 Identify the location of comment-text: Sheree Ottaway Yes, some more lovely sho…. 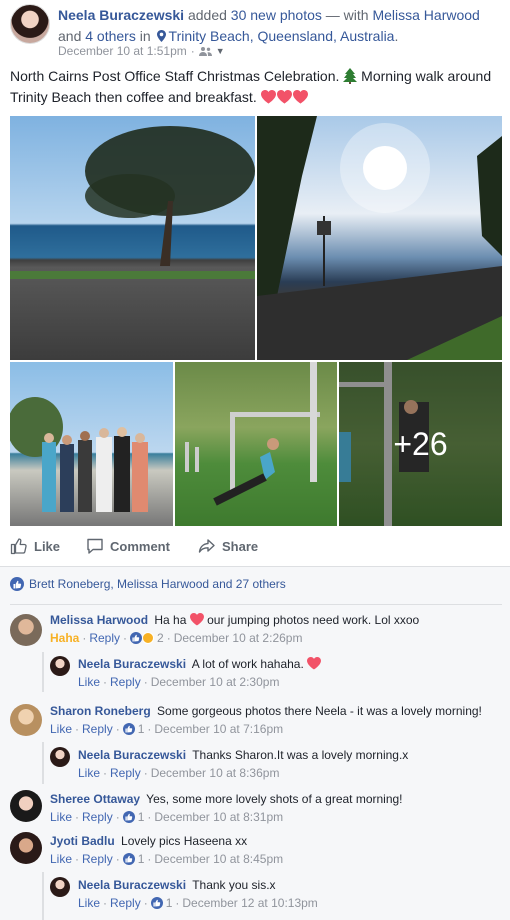
(226, 799).